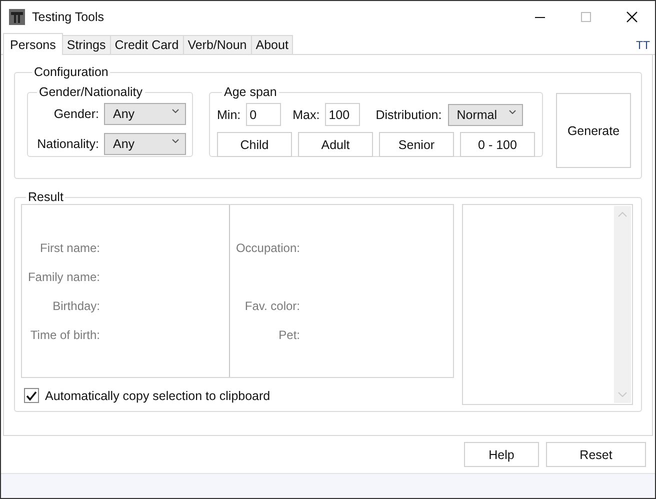 This screenshot has height=499, width=656. I want to click on field-label: Fav. color:, so click(272, 306).